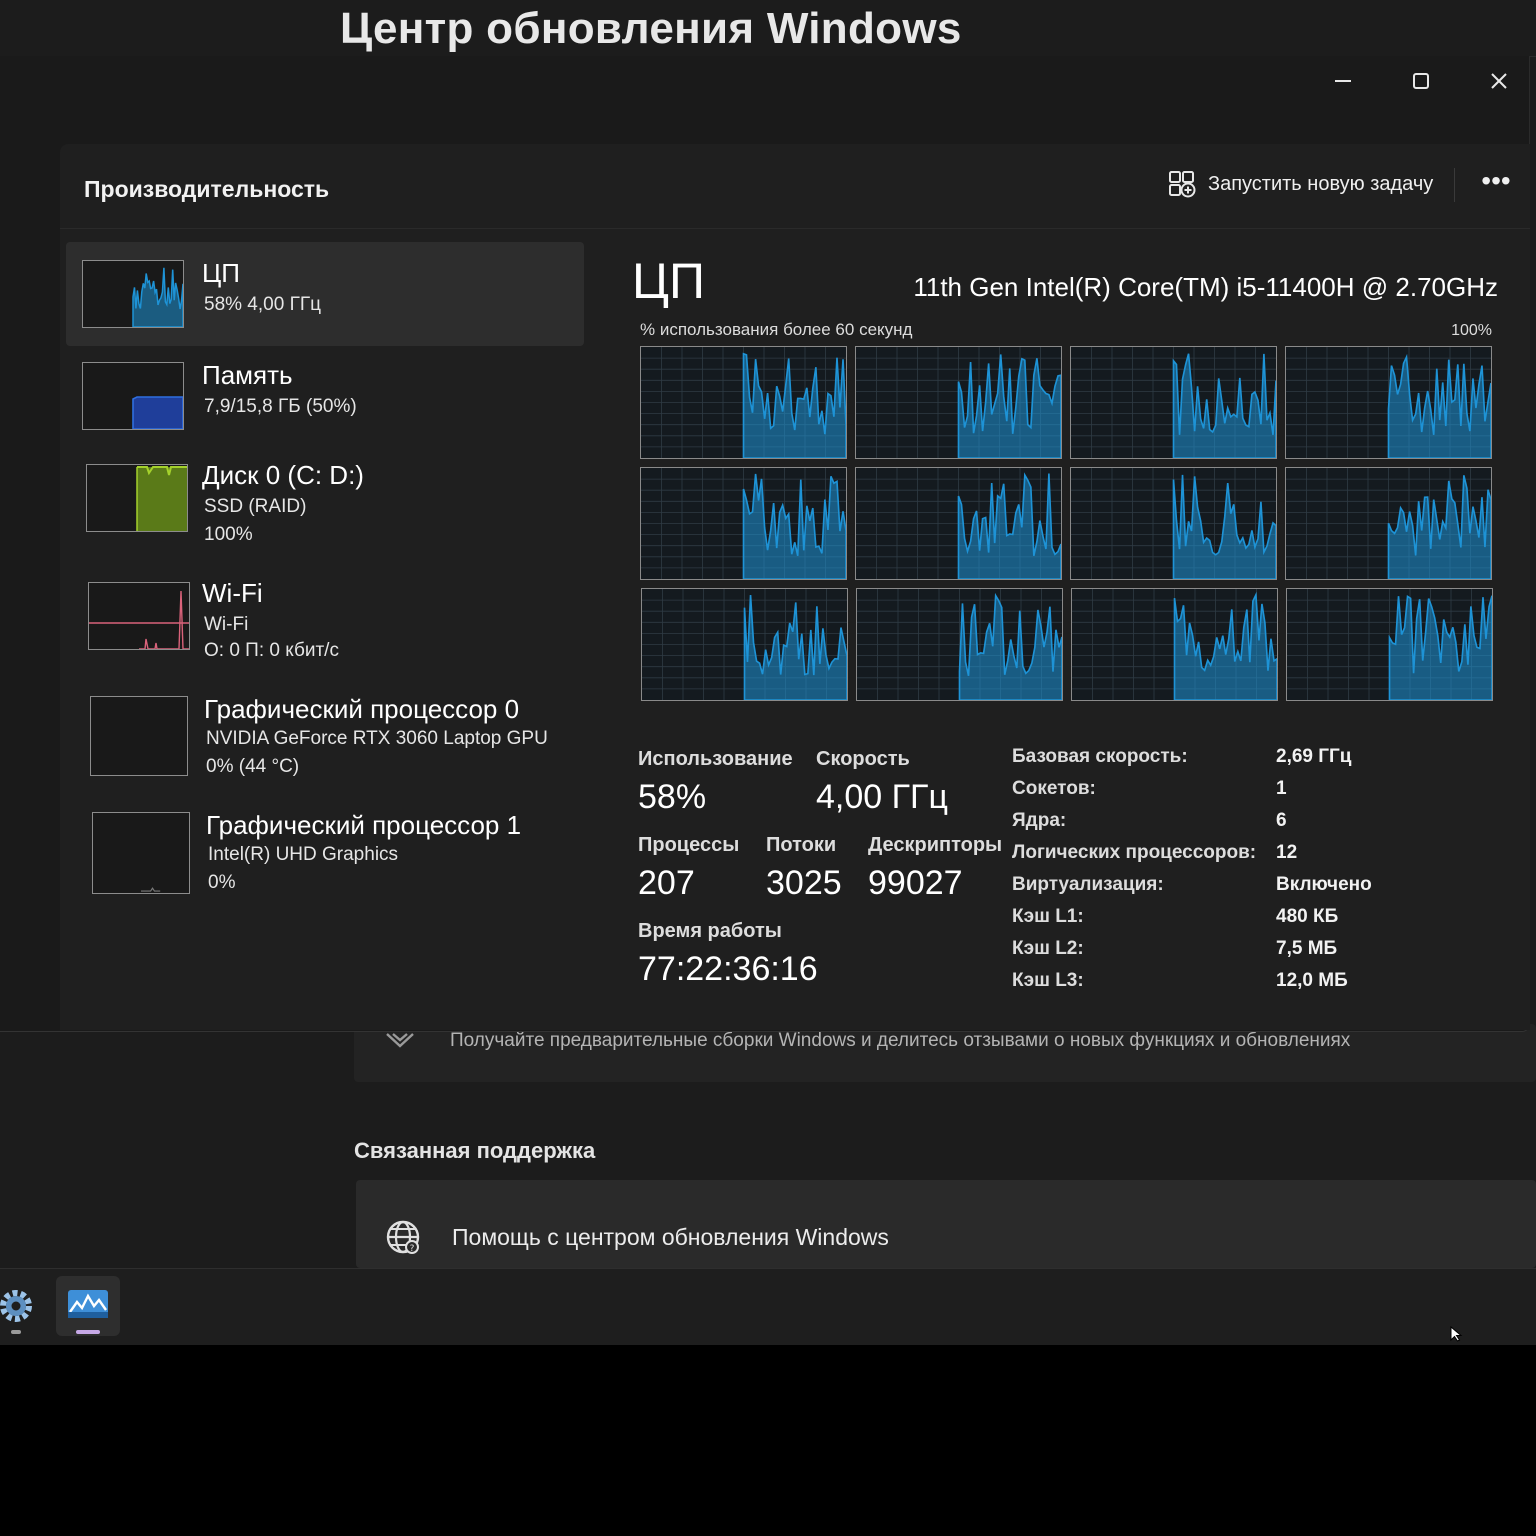 This screenshot has height=1536, width=1536. What do you see at coordinates (232, 593) in the screenshot?
I see `sidebar-item-title: Wi-Fi` at bounding box center [232, 593].